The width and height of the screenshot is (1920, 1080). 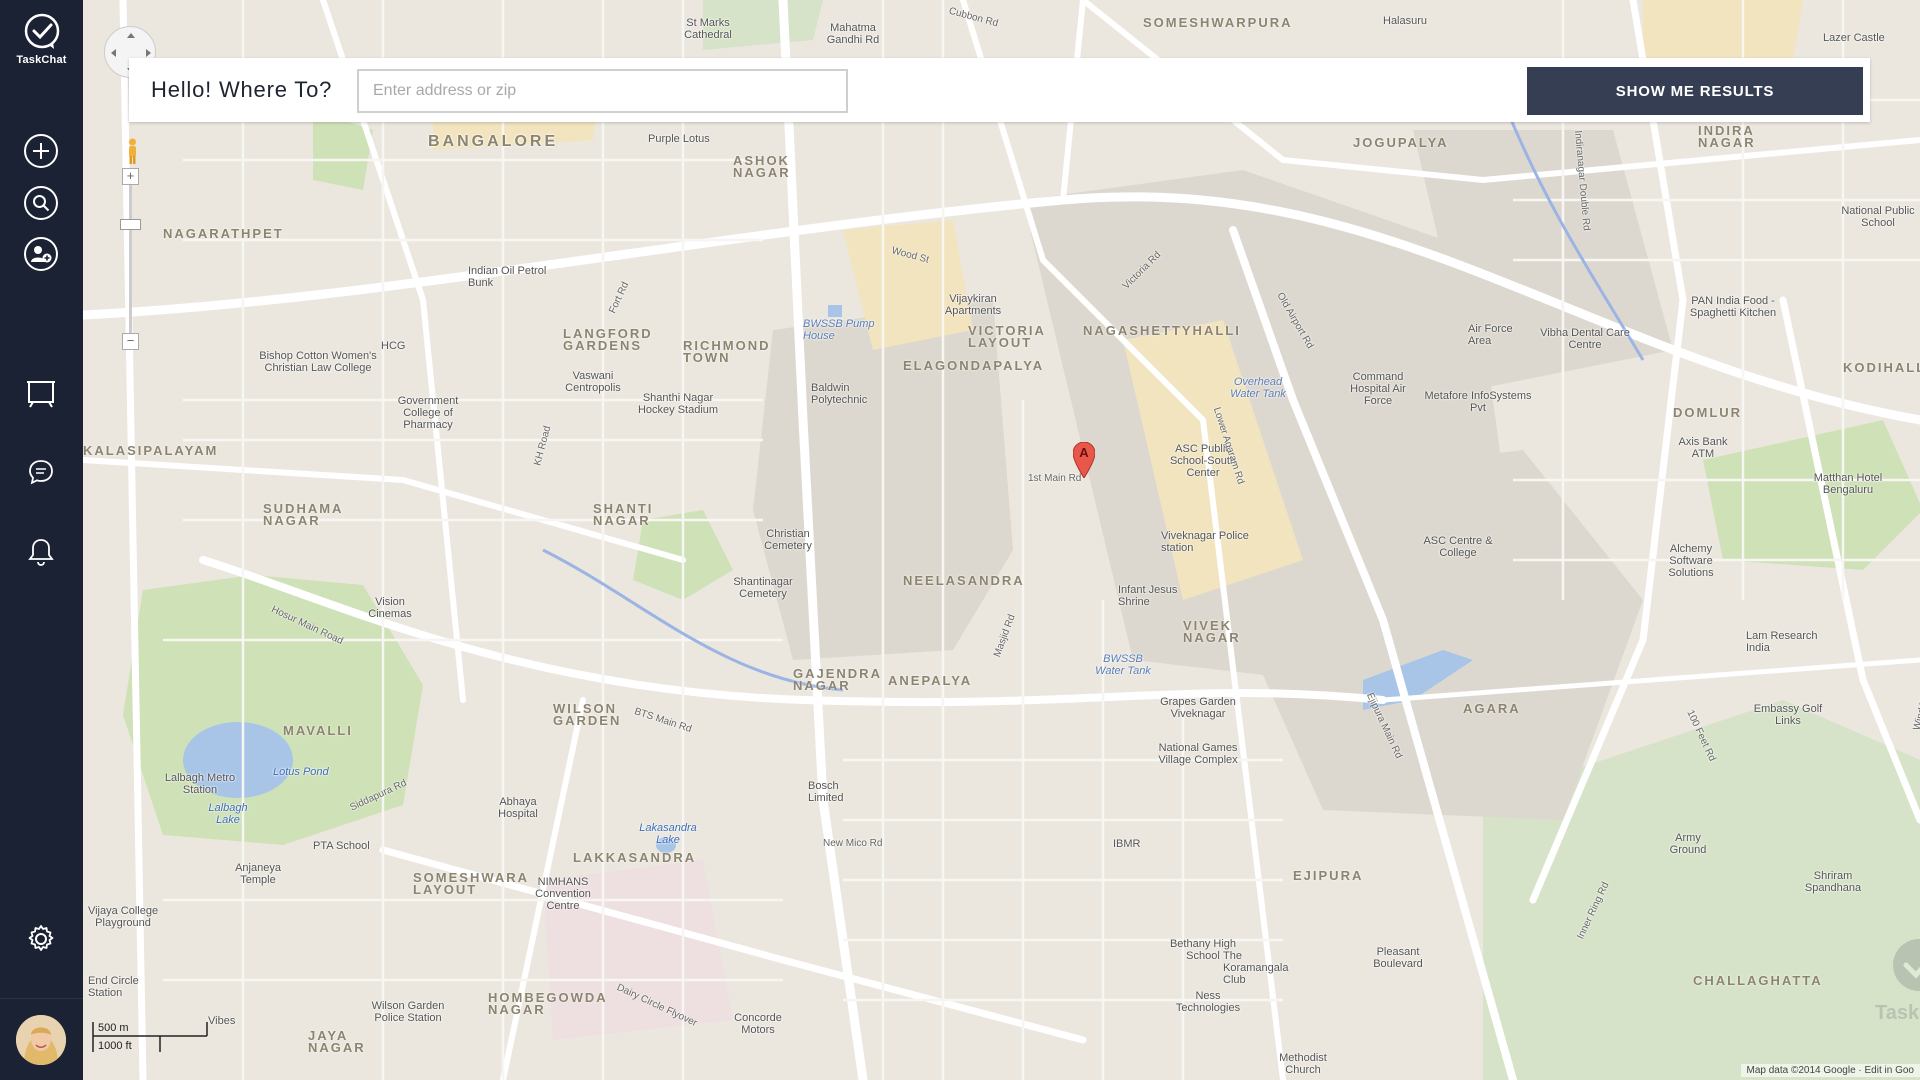 What do you see at coordinates (1218, 22) in the screenshot?
I see `area-label: SOMESHWARPURA` at bounding box center [1218, 22].